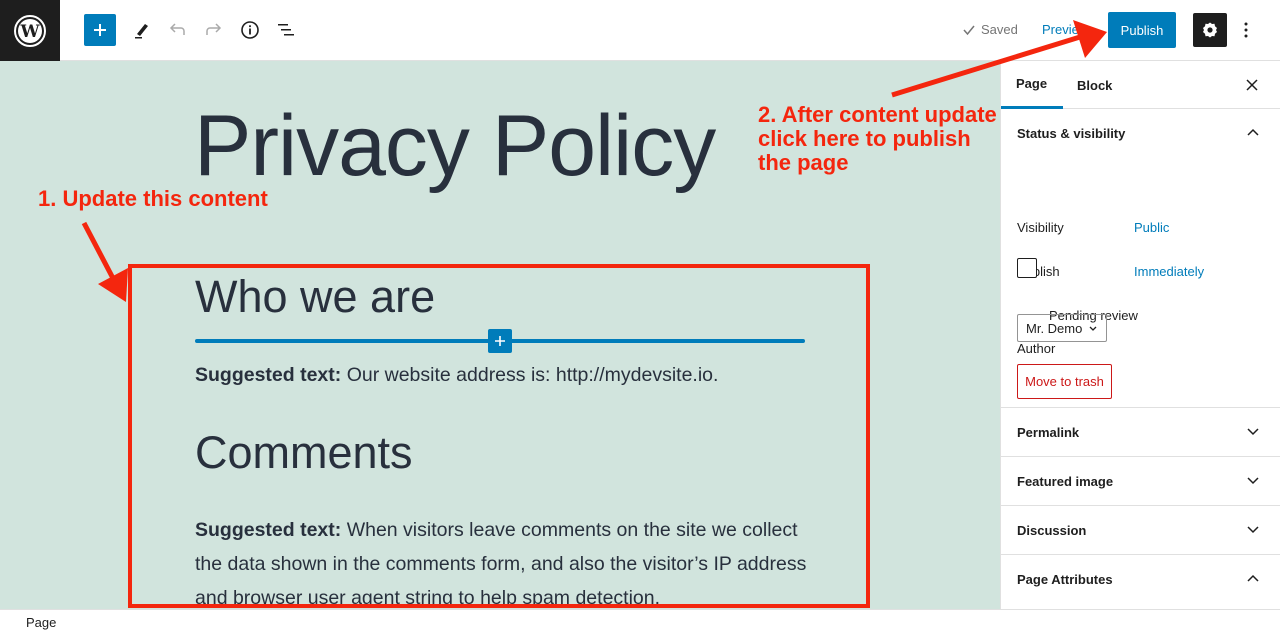  I want to click on undo-button, so click(178, 30).